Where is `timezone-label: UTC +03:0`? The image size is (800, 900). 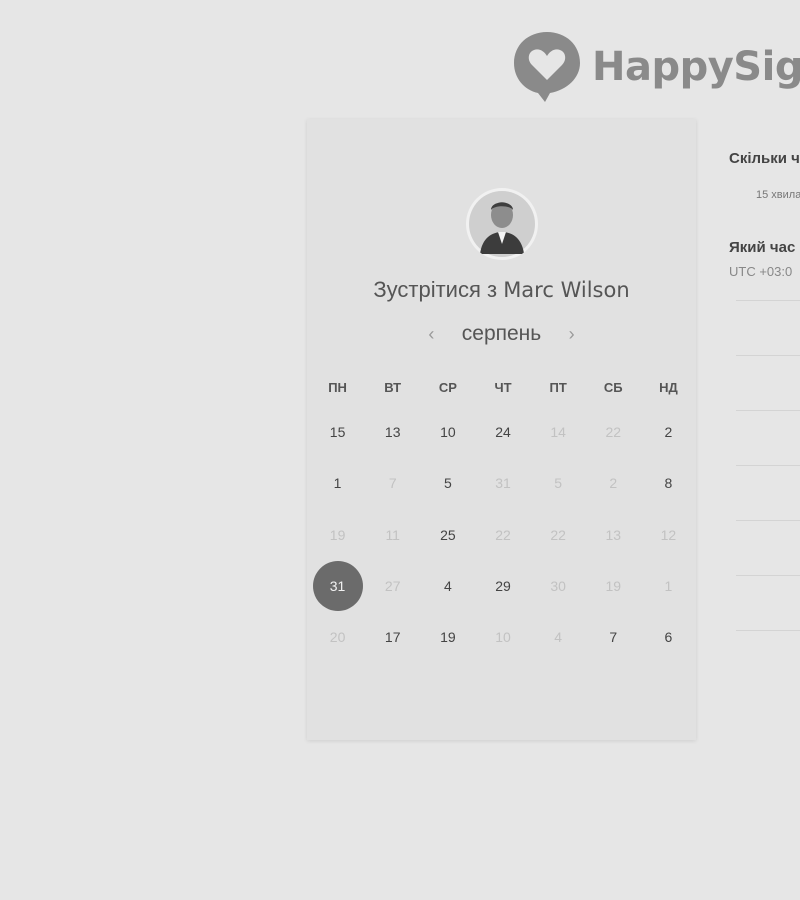 timezone-label: UTC +03:0 is located at coordinates (764, 271).